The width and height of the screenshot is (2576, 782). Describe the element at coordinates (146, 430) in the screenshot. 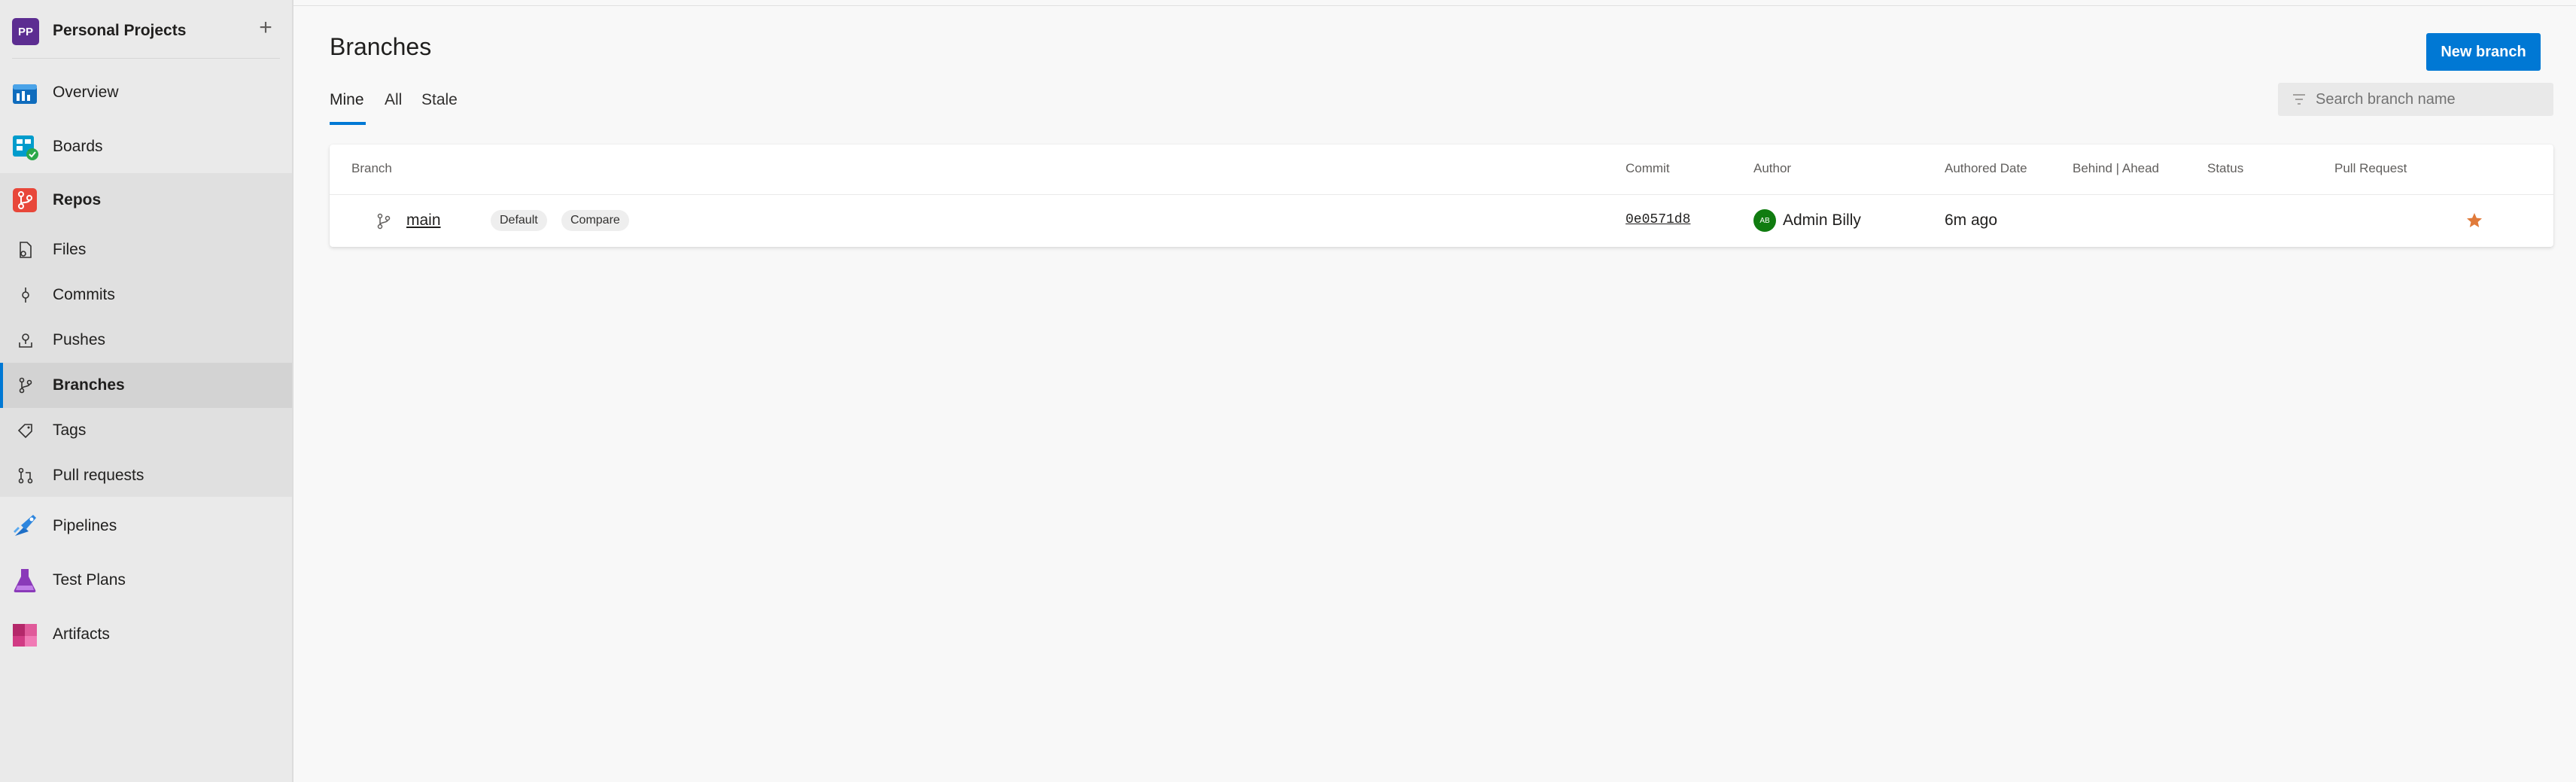

I see `nav-item-tags: Tags` at that location.